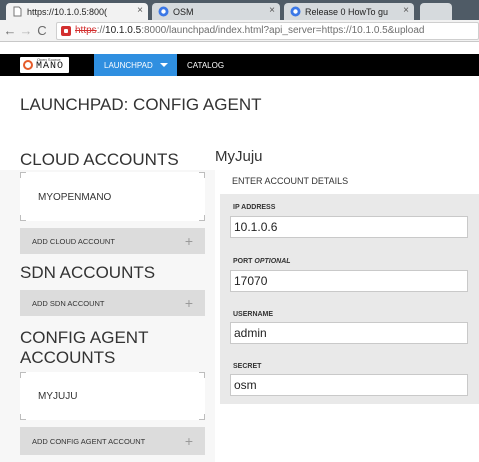 The image size is (479, 462). What do you see at coordinates (239, 65) in the screenshot?
I see `app-nav-bar` at bounding box center [239, 65].